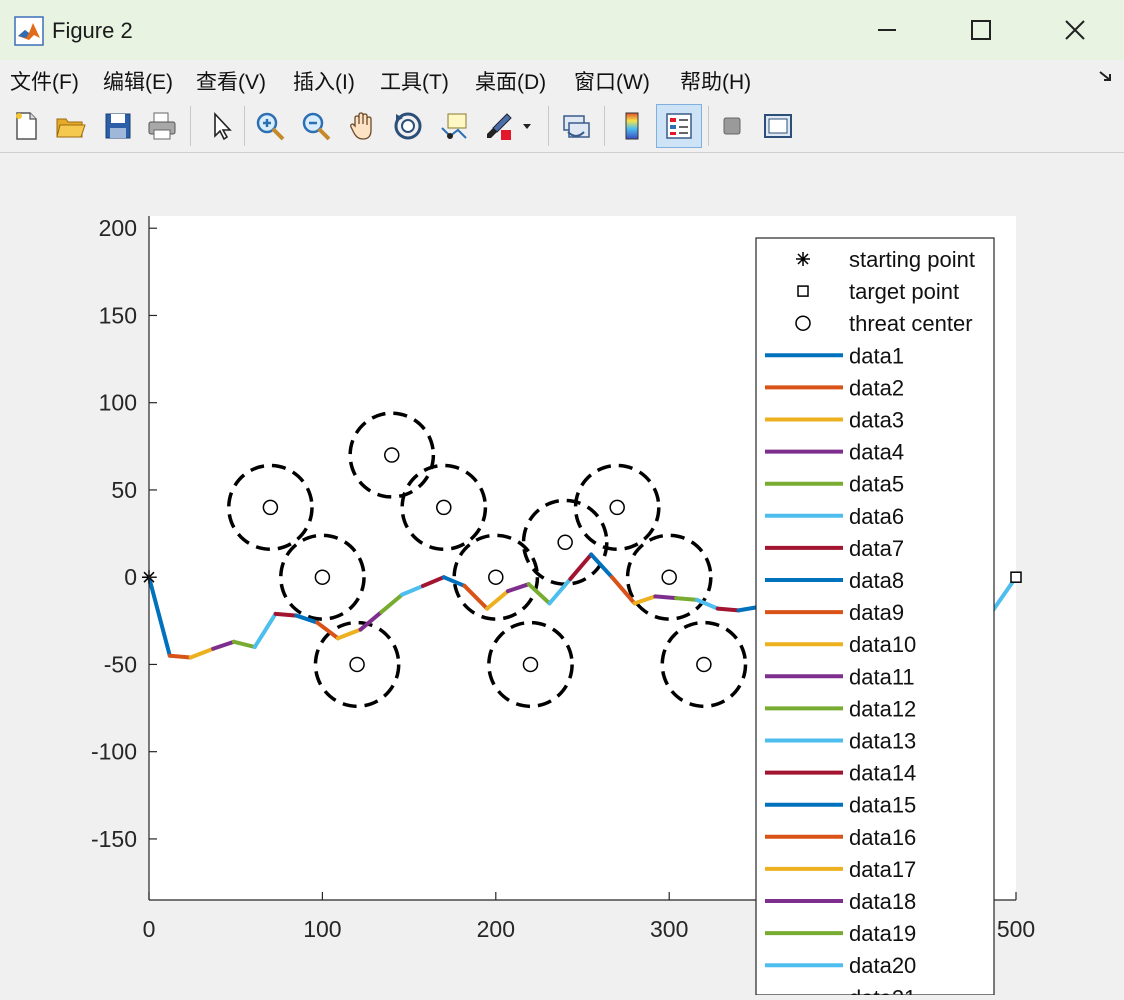 Image resolution: width=1124 pixels, height=1000 pixels. What do you see at coordinates (1106, 76) in the screenshot?
I see `dock-figure-icon` at bounding box center [1106, 76].